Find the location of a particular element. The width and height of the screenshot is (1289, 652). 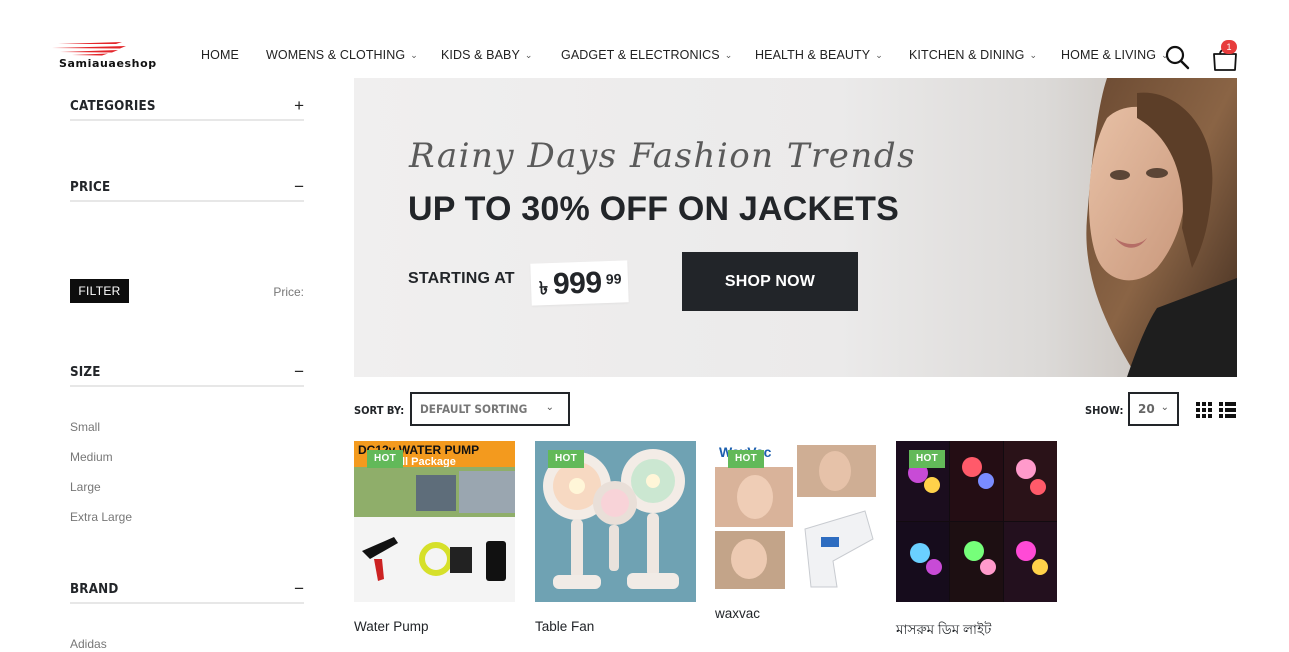

banner-starting-at: STARTING AT is located at coordinates (461, 278).